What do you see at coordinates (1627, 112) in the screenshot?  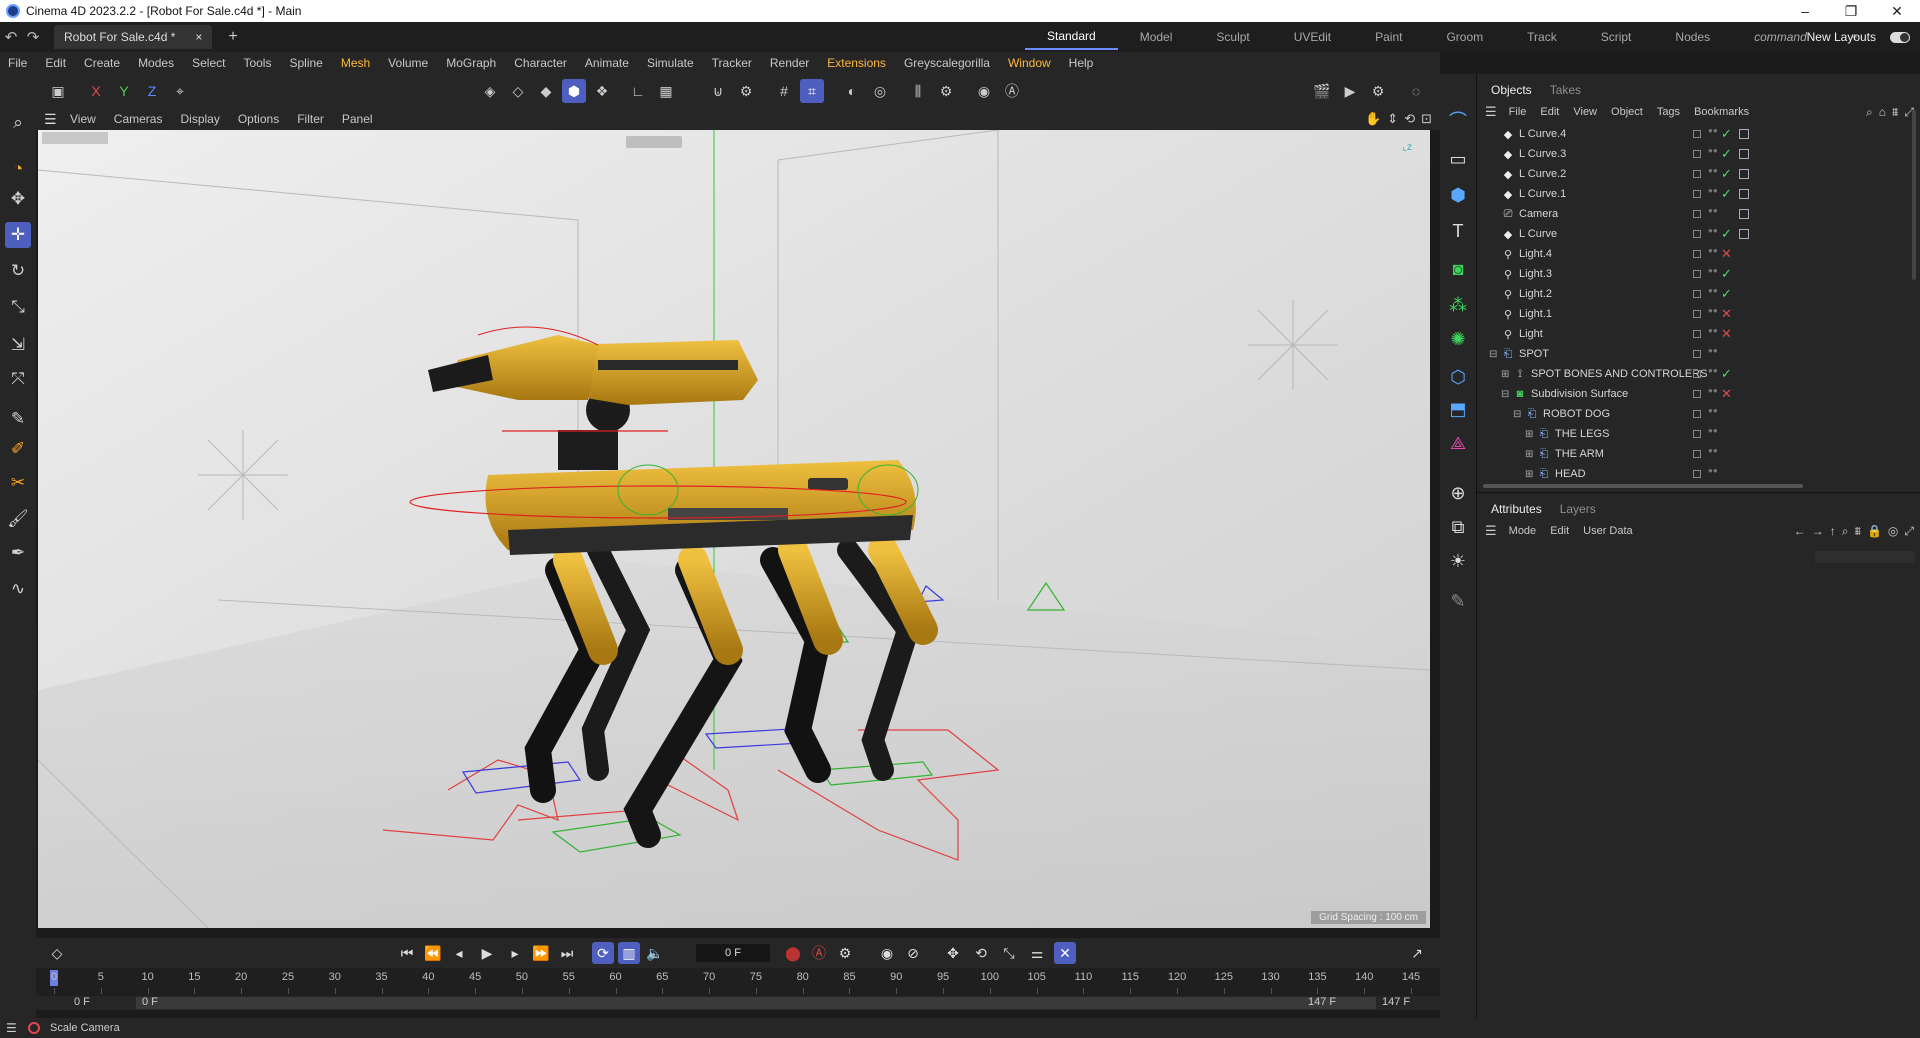 I see `objects-menu-object: Object` at bounding box center [1627, 112].